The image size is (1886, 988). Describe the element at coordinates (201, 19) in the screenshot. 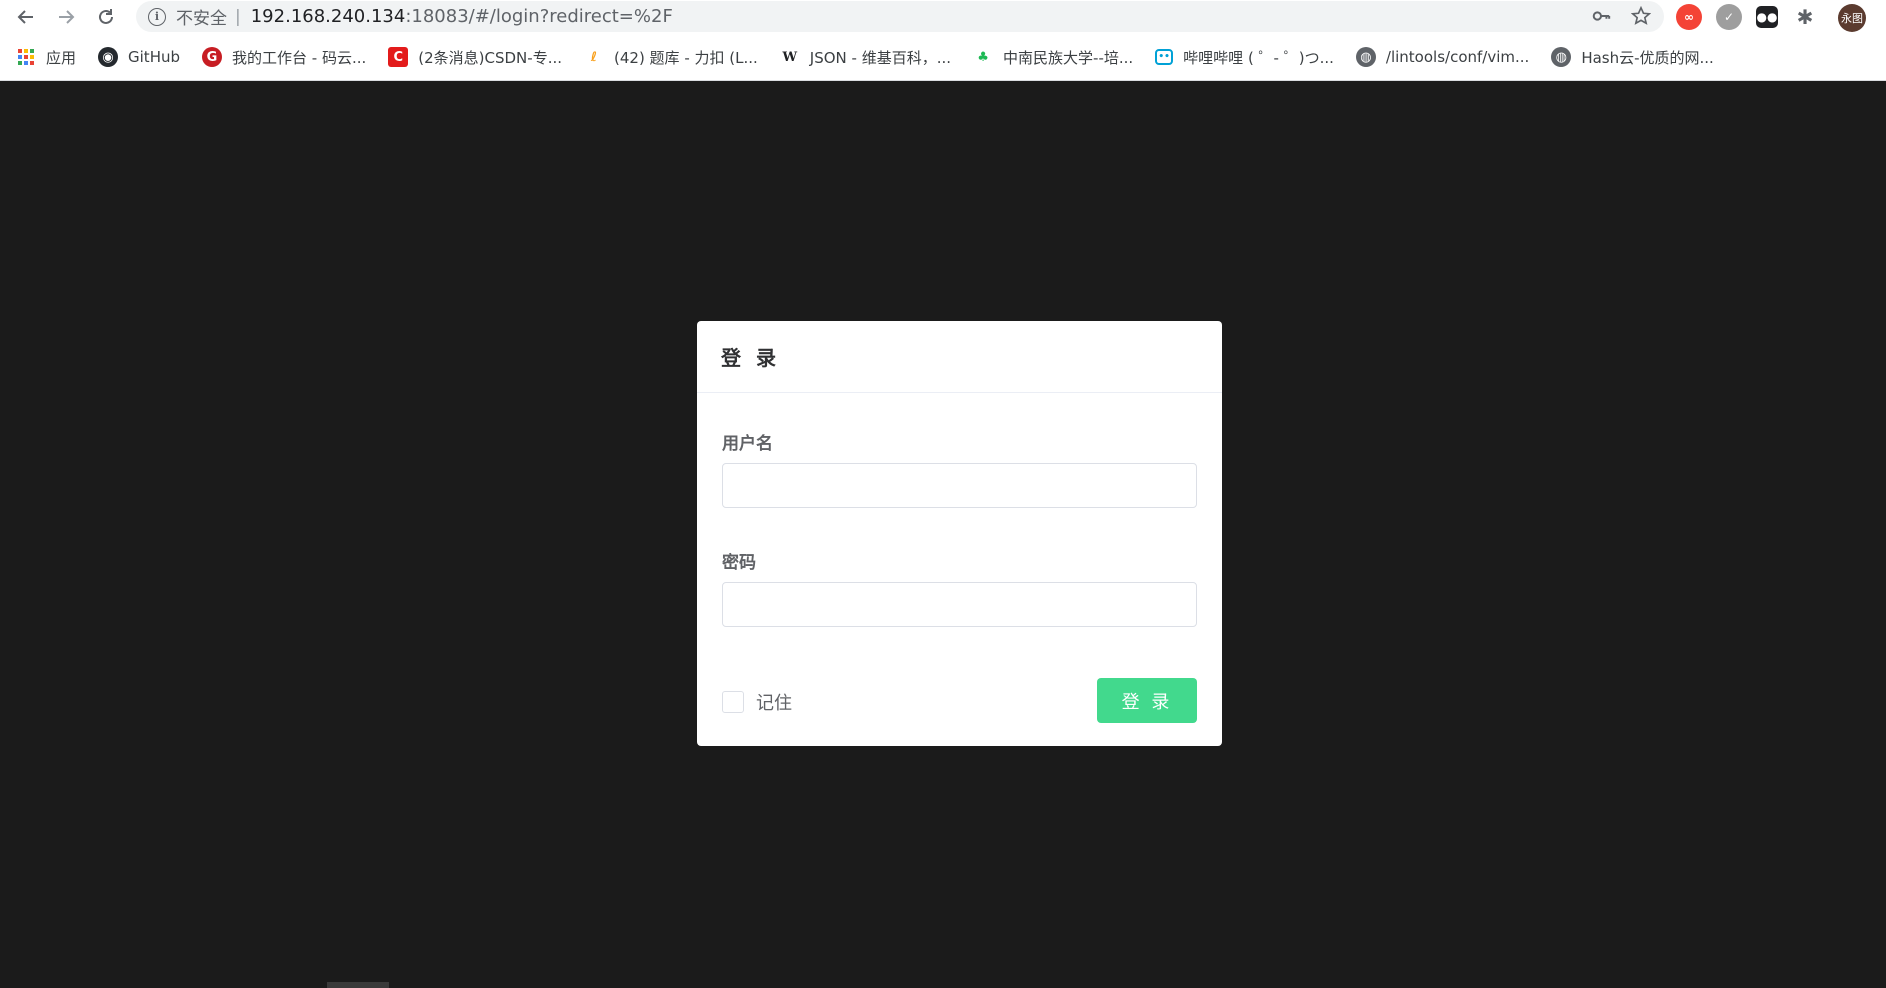

I see `insecure-label: 不安全` at that location.